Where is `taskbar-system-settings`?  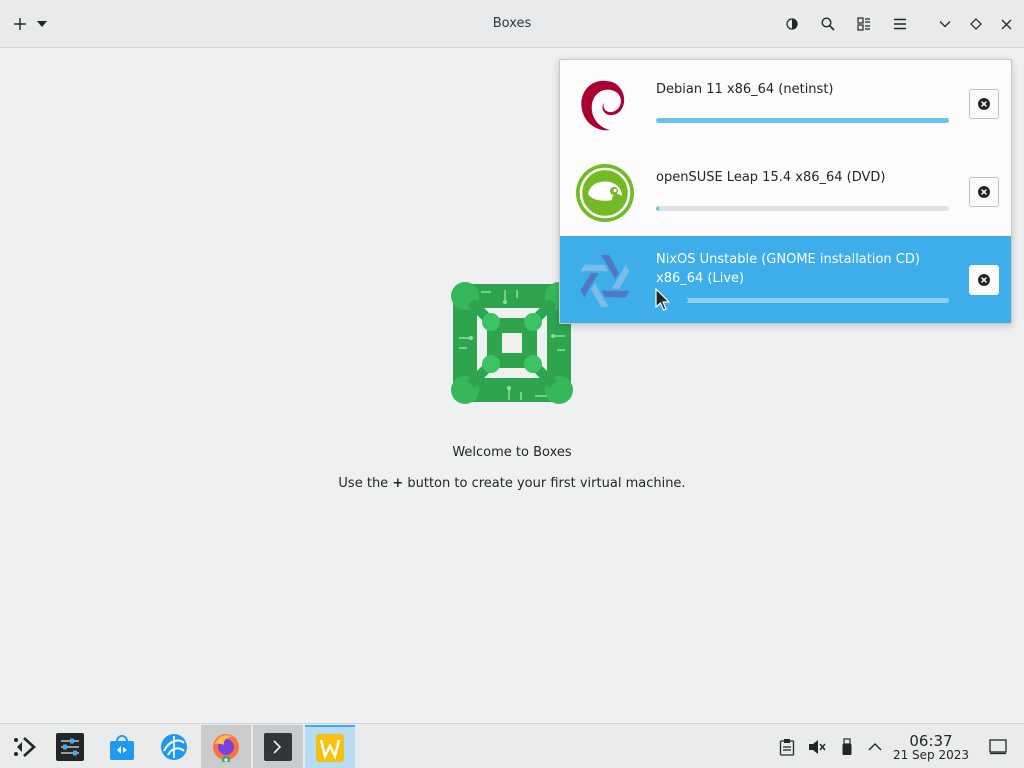
taskbar-system-settings is located at coordinates (70, 746).